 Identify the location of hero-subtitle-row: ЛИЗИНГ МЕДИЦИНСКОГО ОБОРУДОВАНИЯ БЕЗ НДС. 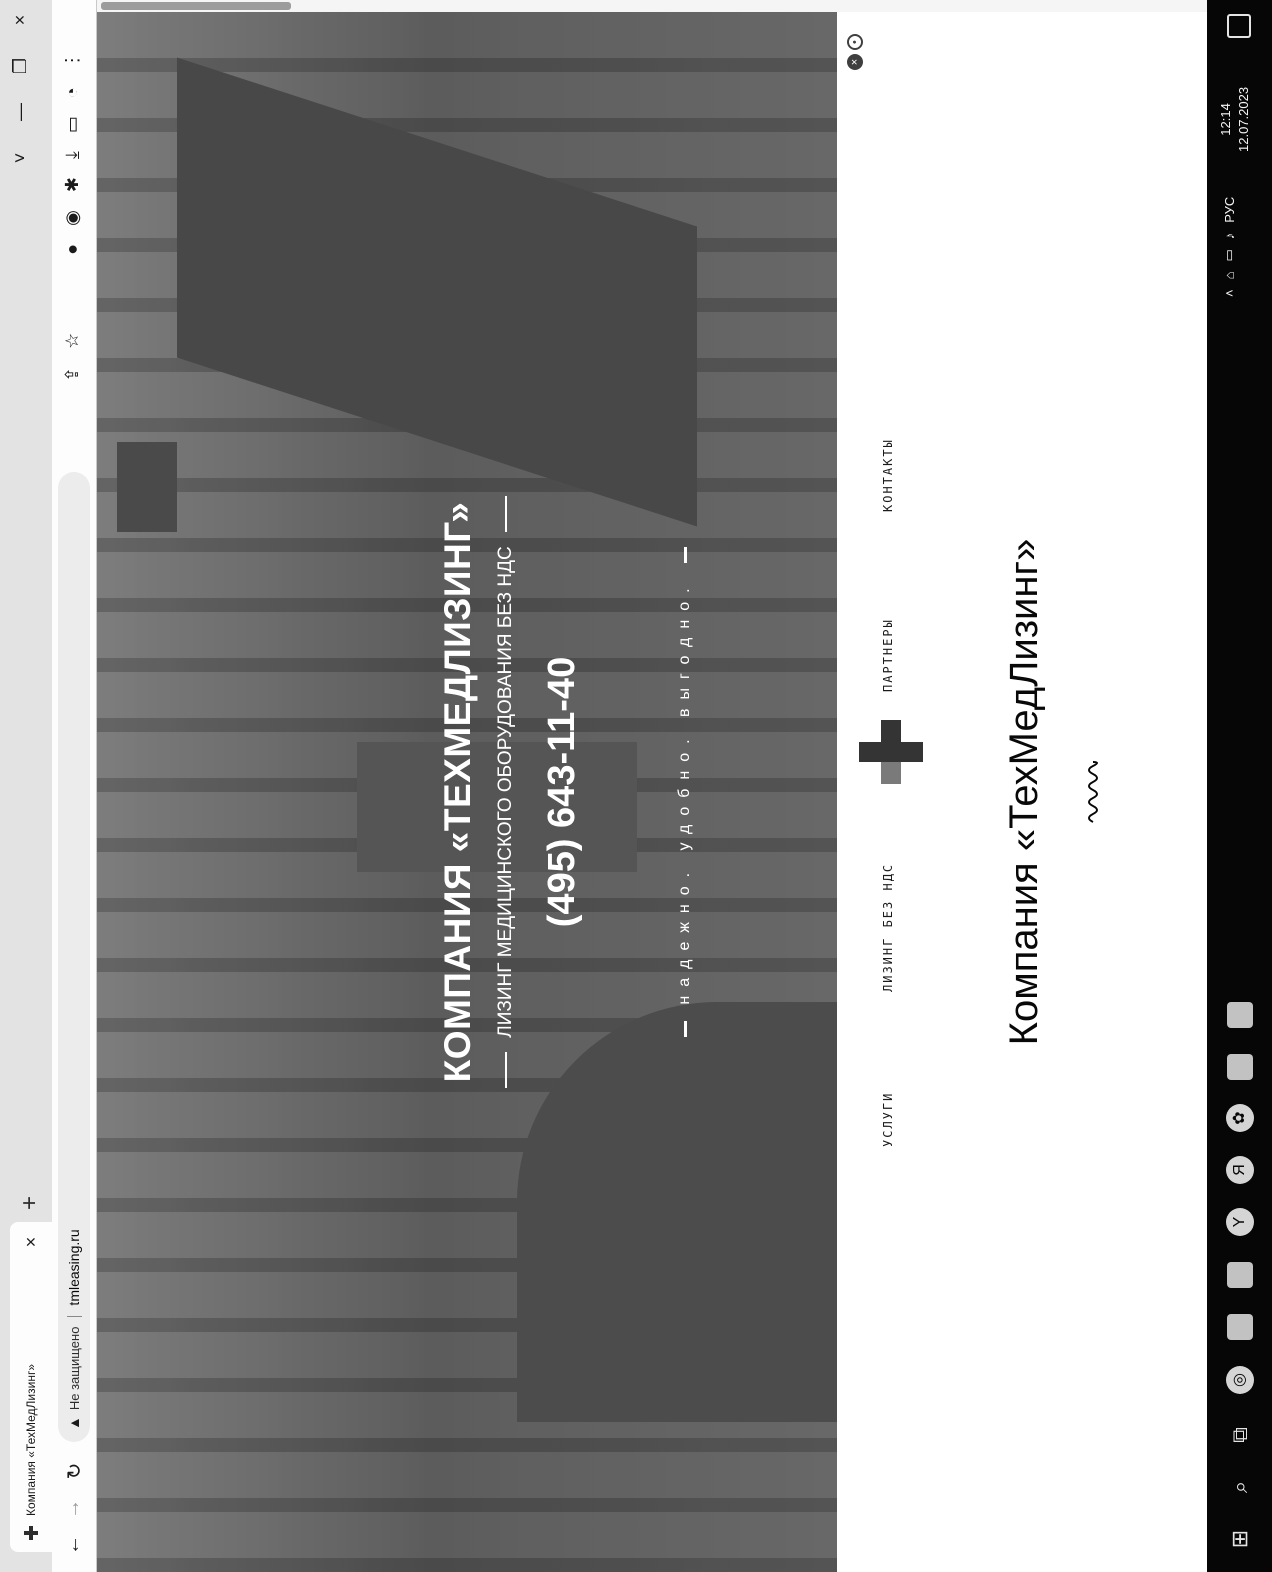
(506, 792).